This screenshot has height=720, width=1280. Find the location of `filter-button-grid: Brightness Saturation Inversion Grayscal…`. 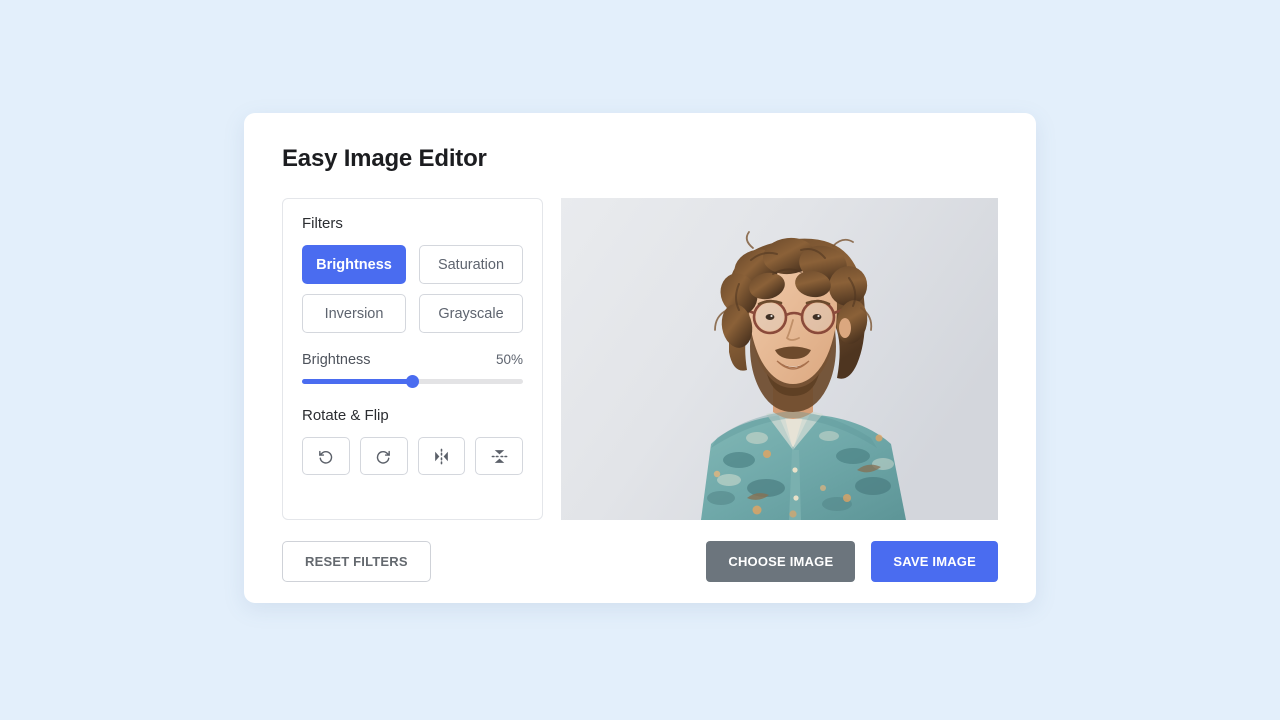

filter-button-grid: Brightness Saturation Inversion Grayscal… is located at coordinates (412, 289).